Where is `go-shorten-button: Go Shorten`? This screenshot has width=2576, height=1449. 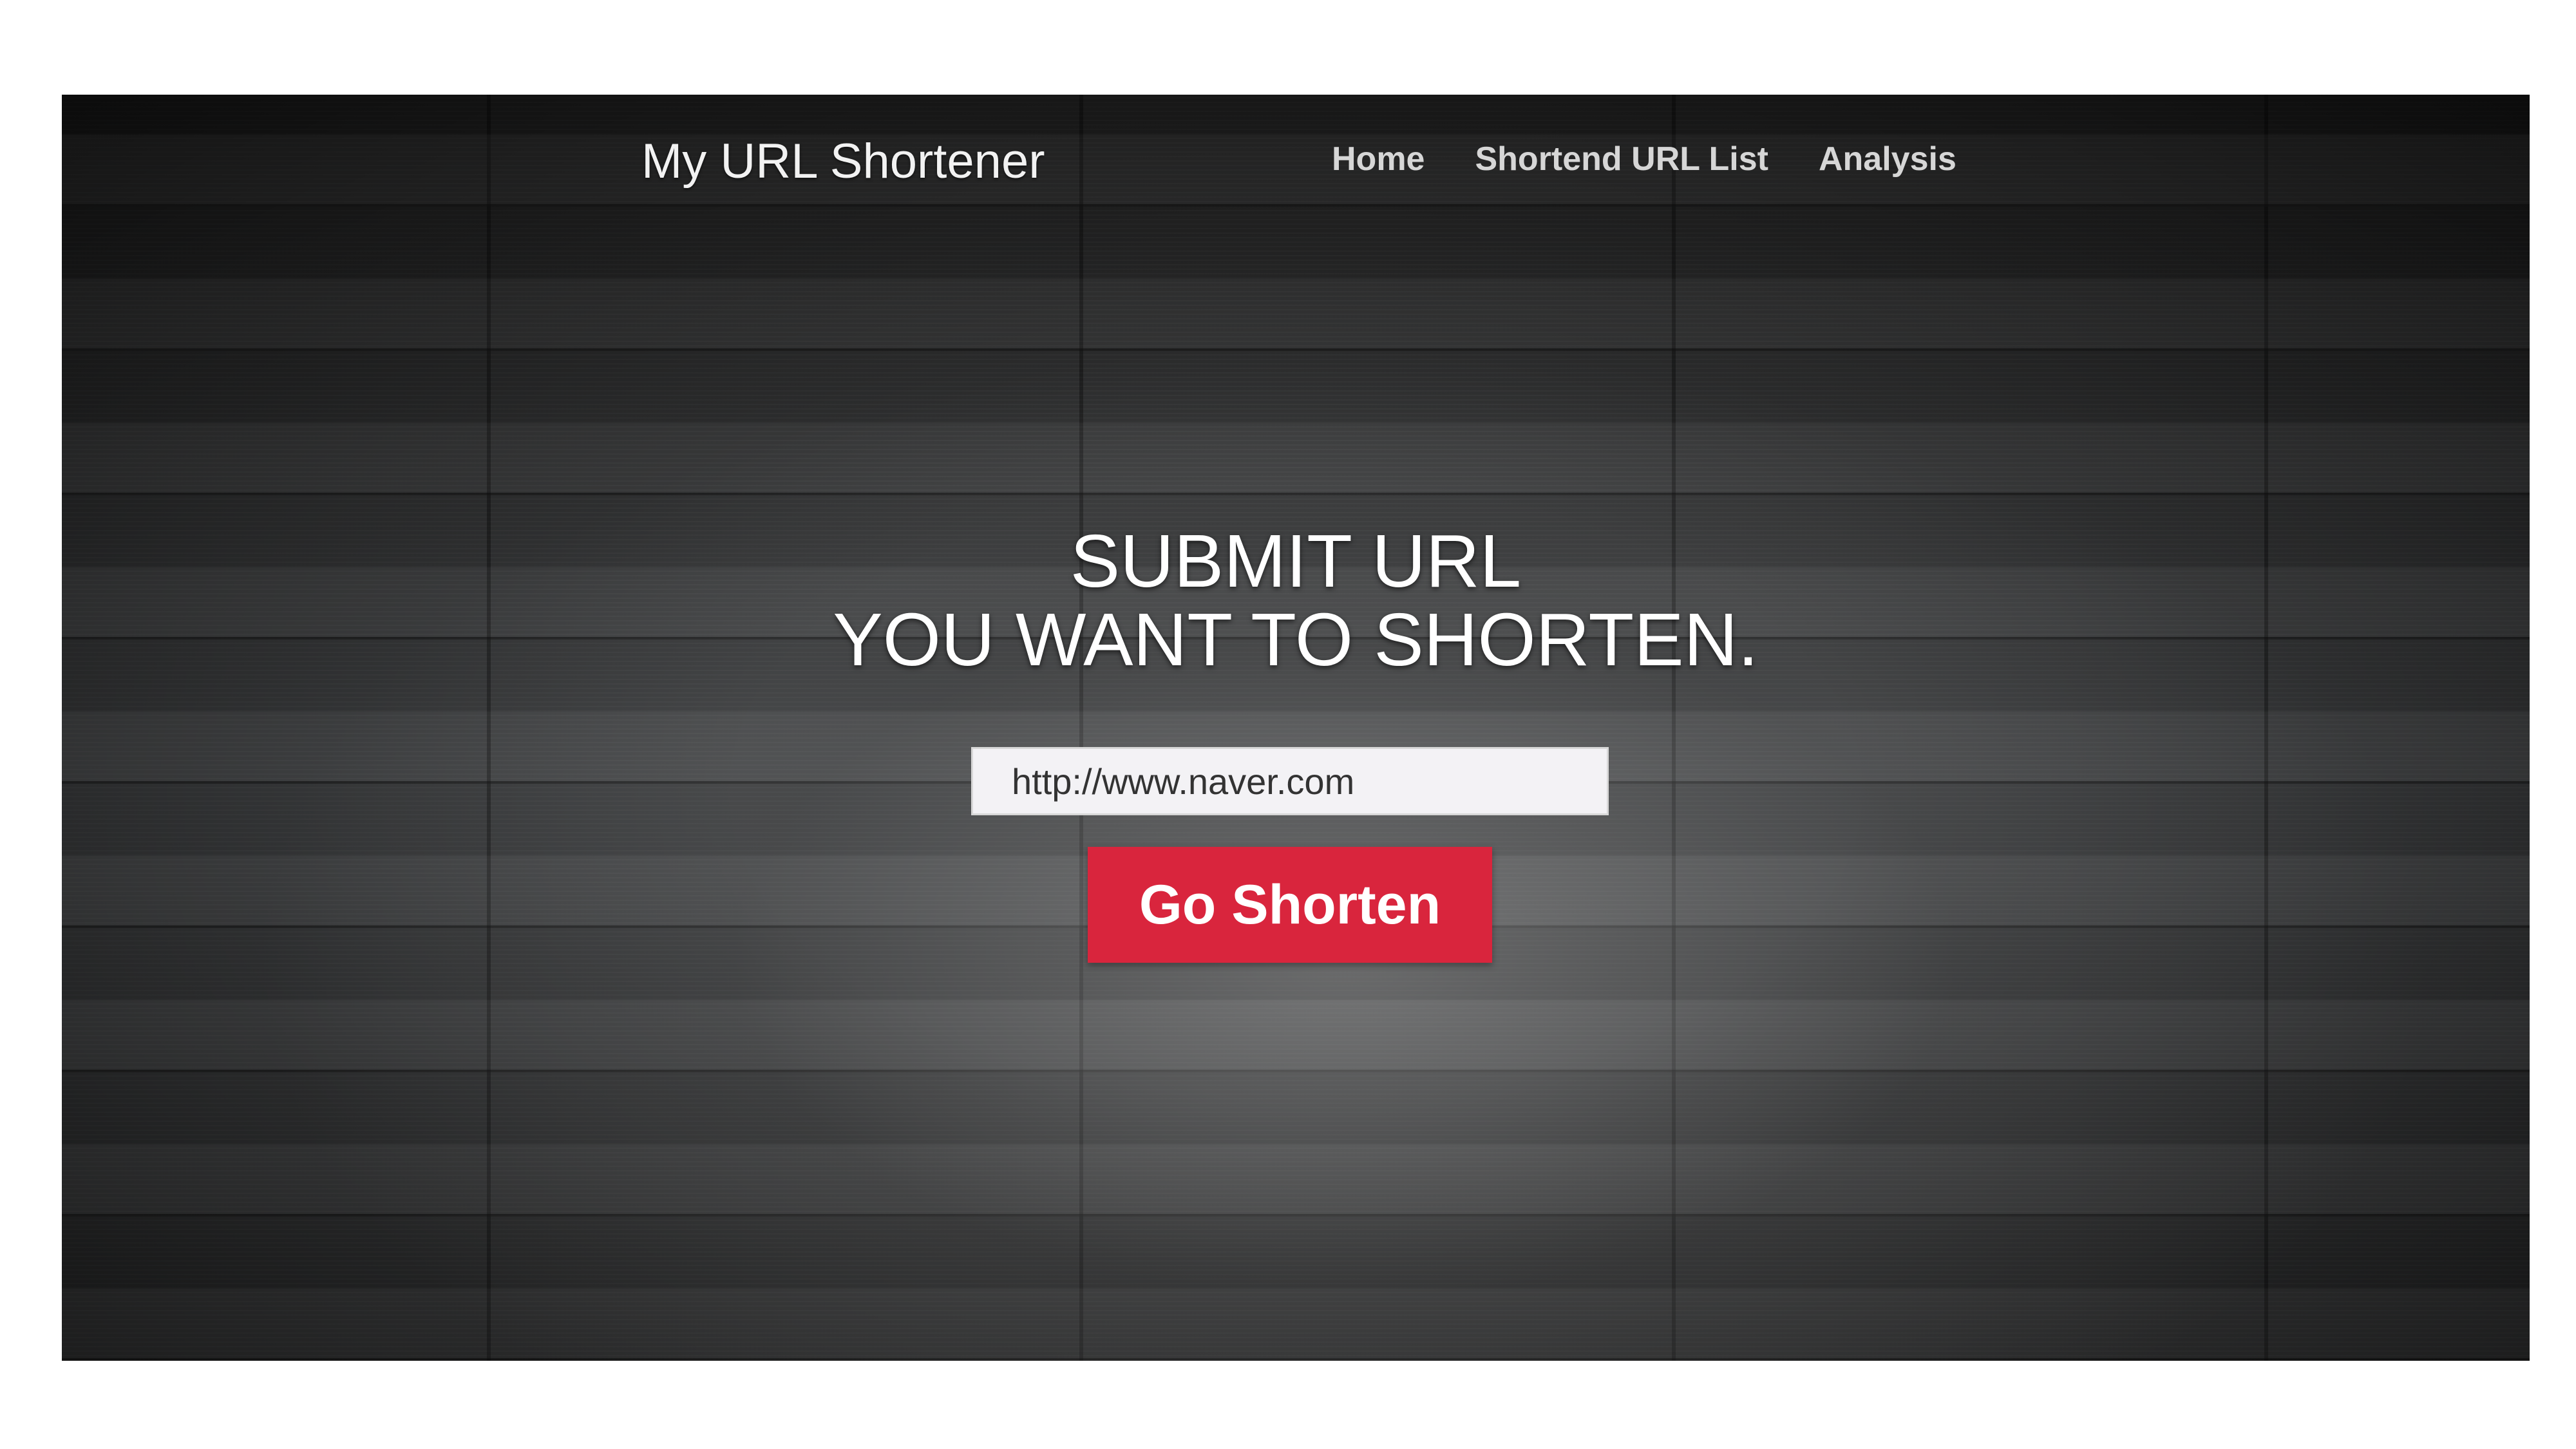
go-shorten-button: Go Shorten is located at coordinates (1290, 905).